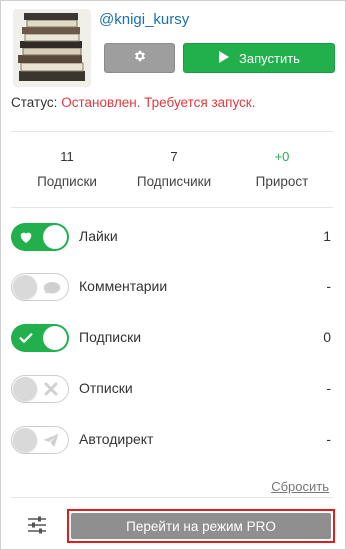  I want to click on action-label: Подписки, so click(110, 337).